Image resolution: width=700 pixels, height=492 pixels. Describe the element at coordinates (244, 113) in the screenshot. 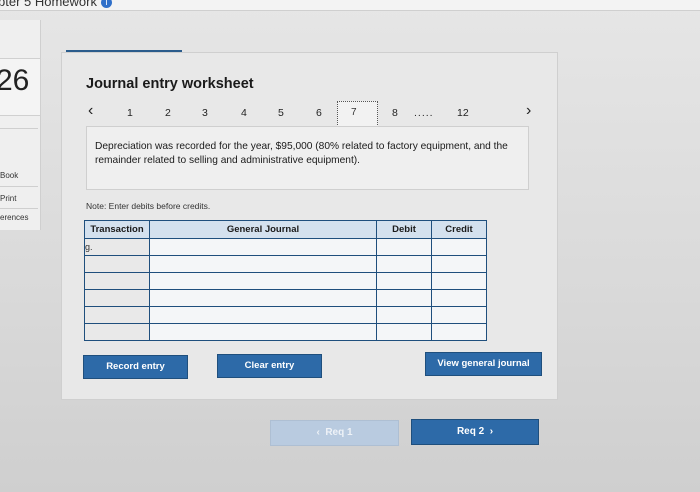

I see `pager-page-4: 4` at that location.